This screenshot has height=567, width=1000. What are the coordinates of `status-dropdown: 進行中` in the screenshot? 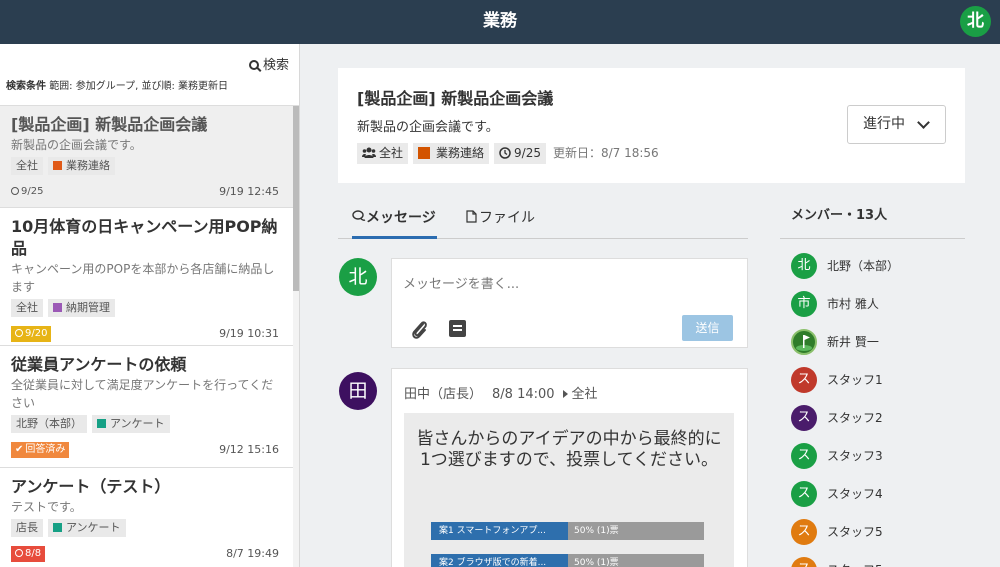 It's located at (896, 124).